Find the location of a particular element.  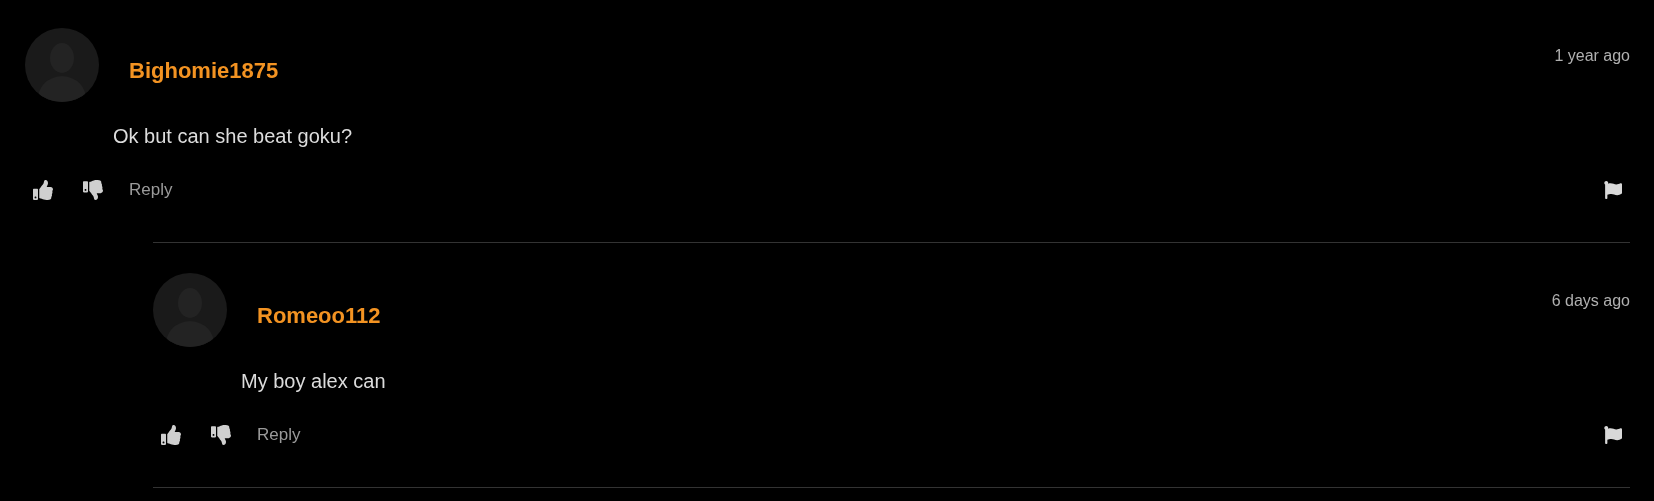

comment-text: My boy alex can is located at coordinates (314, 381).